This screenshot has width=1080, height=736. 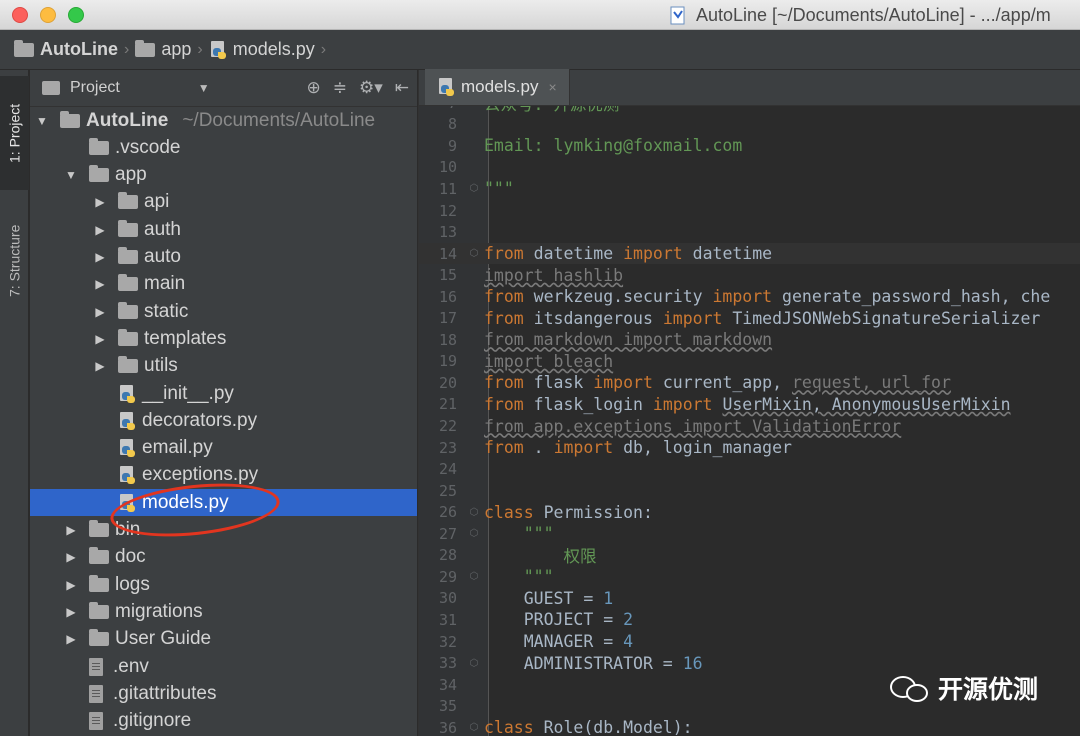 I want to click on tree-folder: ▼ app, so click(x=223, y=175).